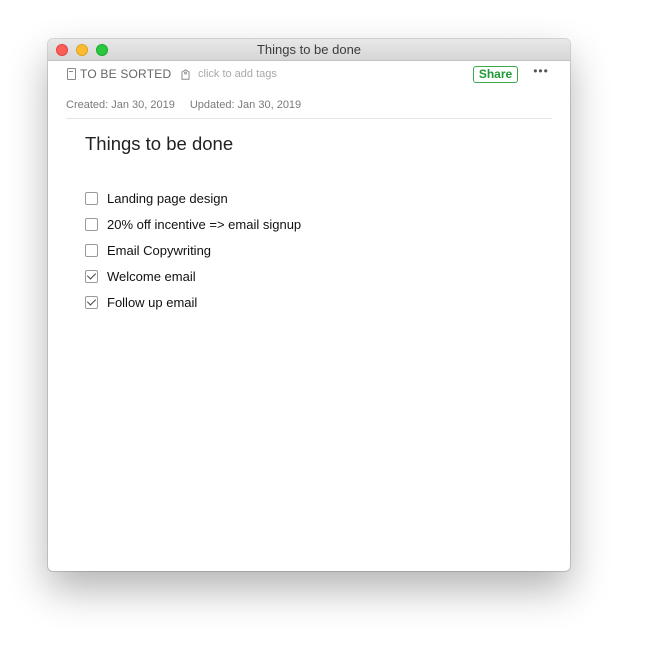  I want to click on share-button: Share, so click(495, 74).